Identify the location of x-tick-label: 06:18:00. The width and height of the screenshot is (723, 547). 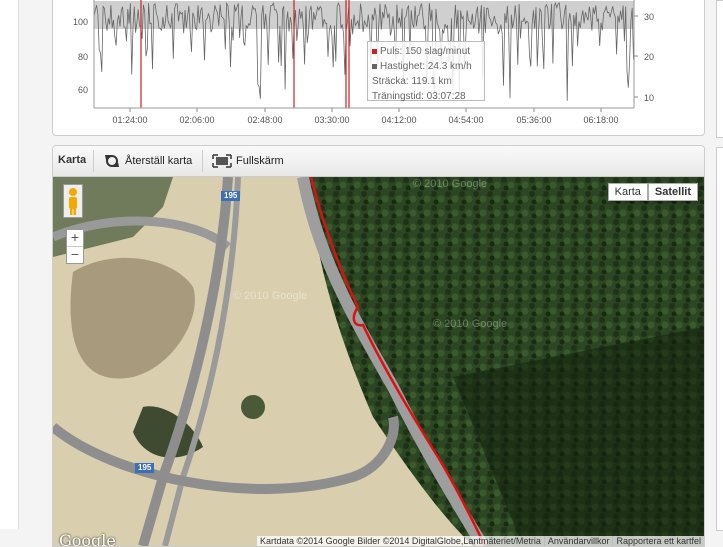
(600, 120).